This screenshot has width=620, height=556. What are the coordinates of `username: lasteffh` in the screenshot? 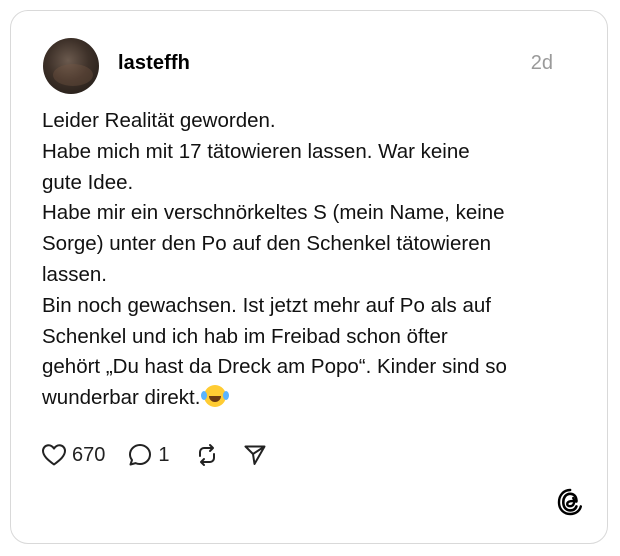 It's located at (154, 63).